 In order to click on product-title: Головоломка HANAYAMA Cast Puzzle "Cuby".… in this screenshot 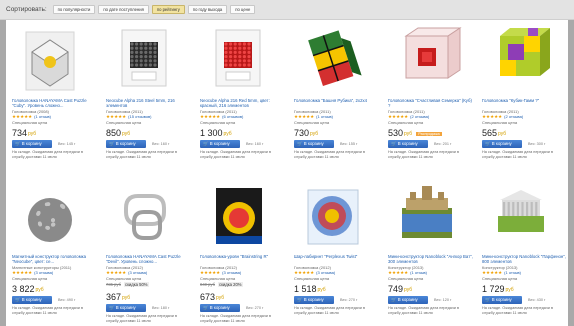, I will do `click(55, 103)`.